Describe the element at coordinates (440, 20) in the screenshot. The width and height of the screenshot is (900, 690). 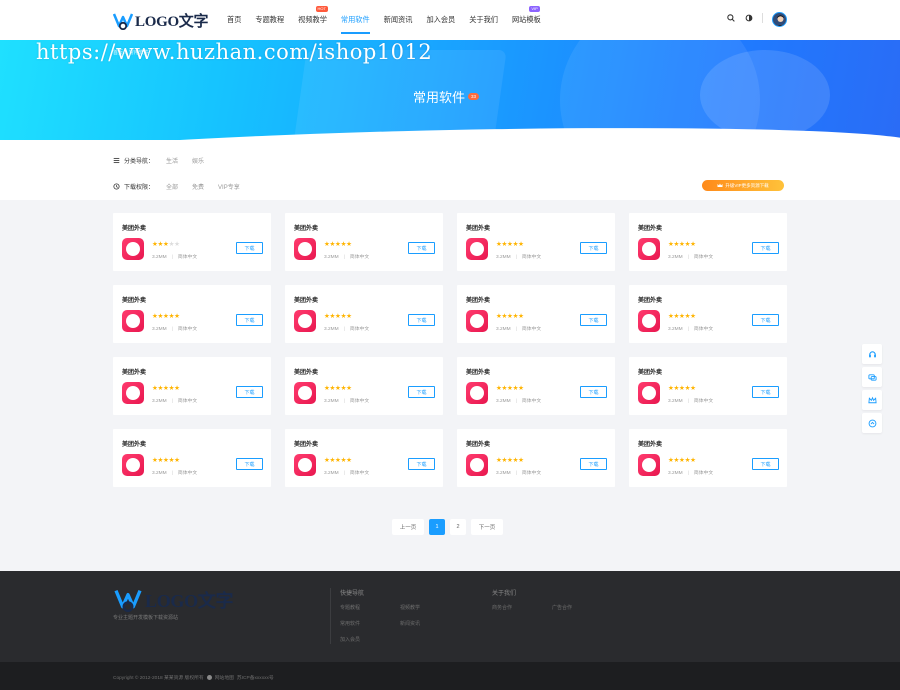
I see `nav-item-membership: 加入会员` at that location.